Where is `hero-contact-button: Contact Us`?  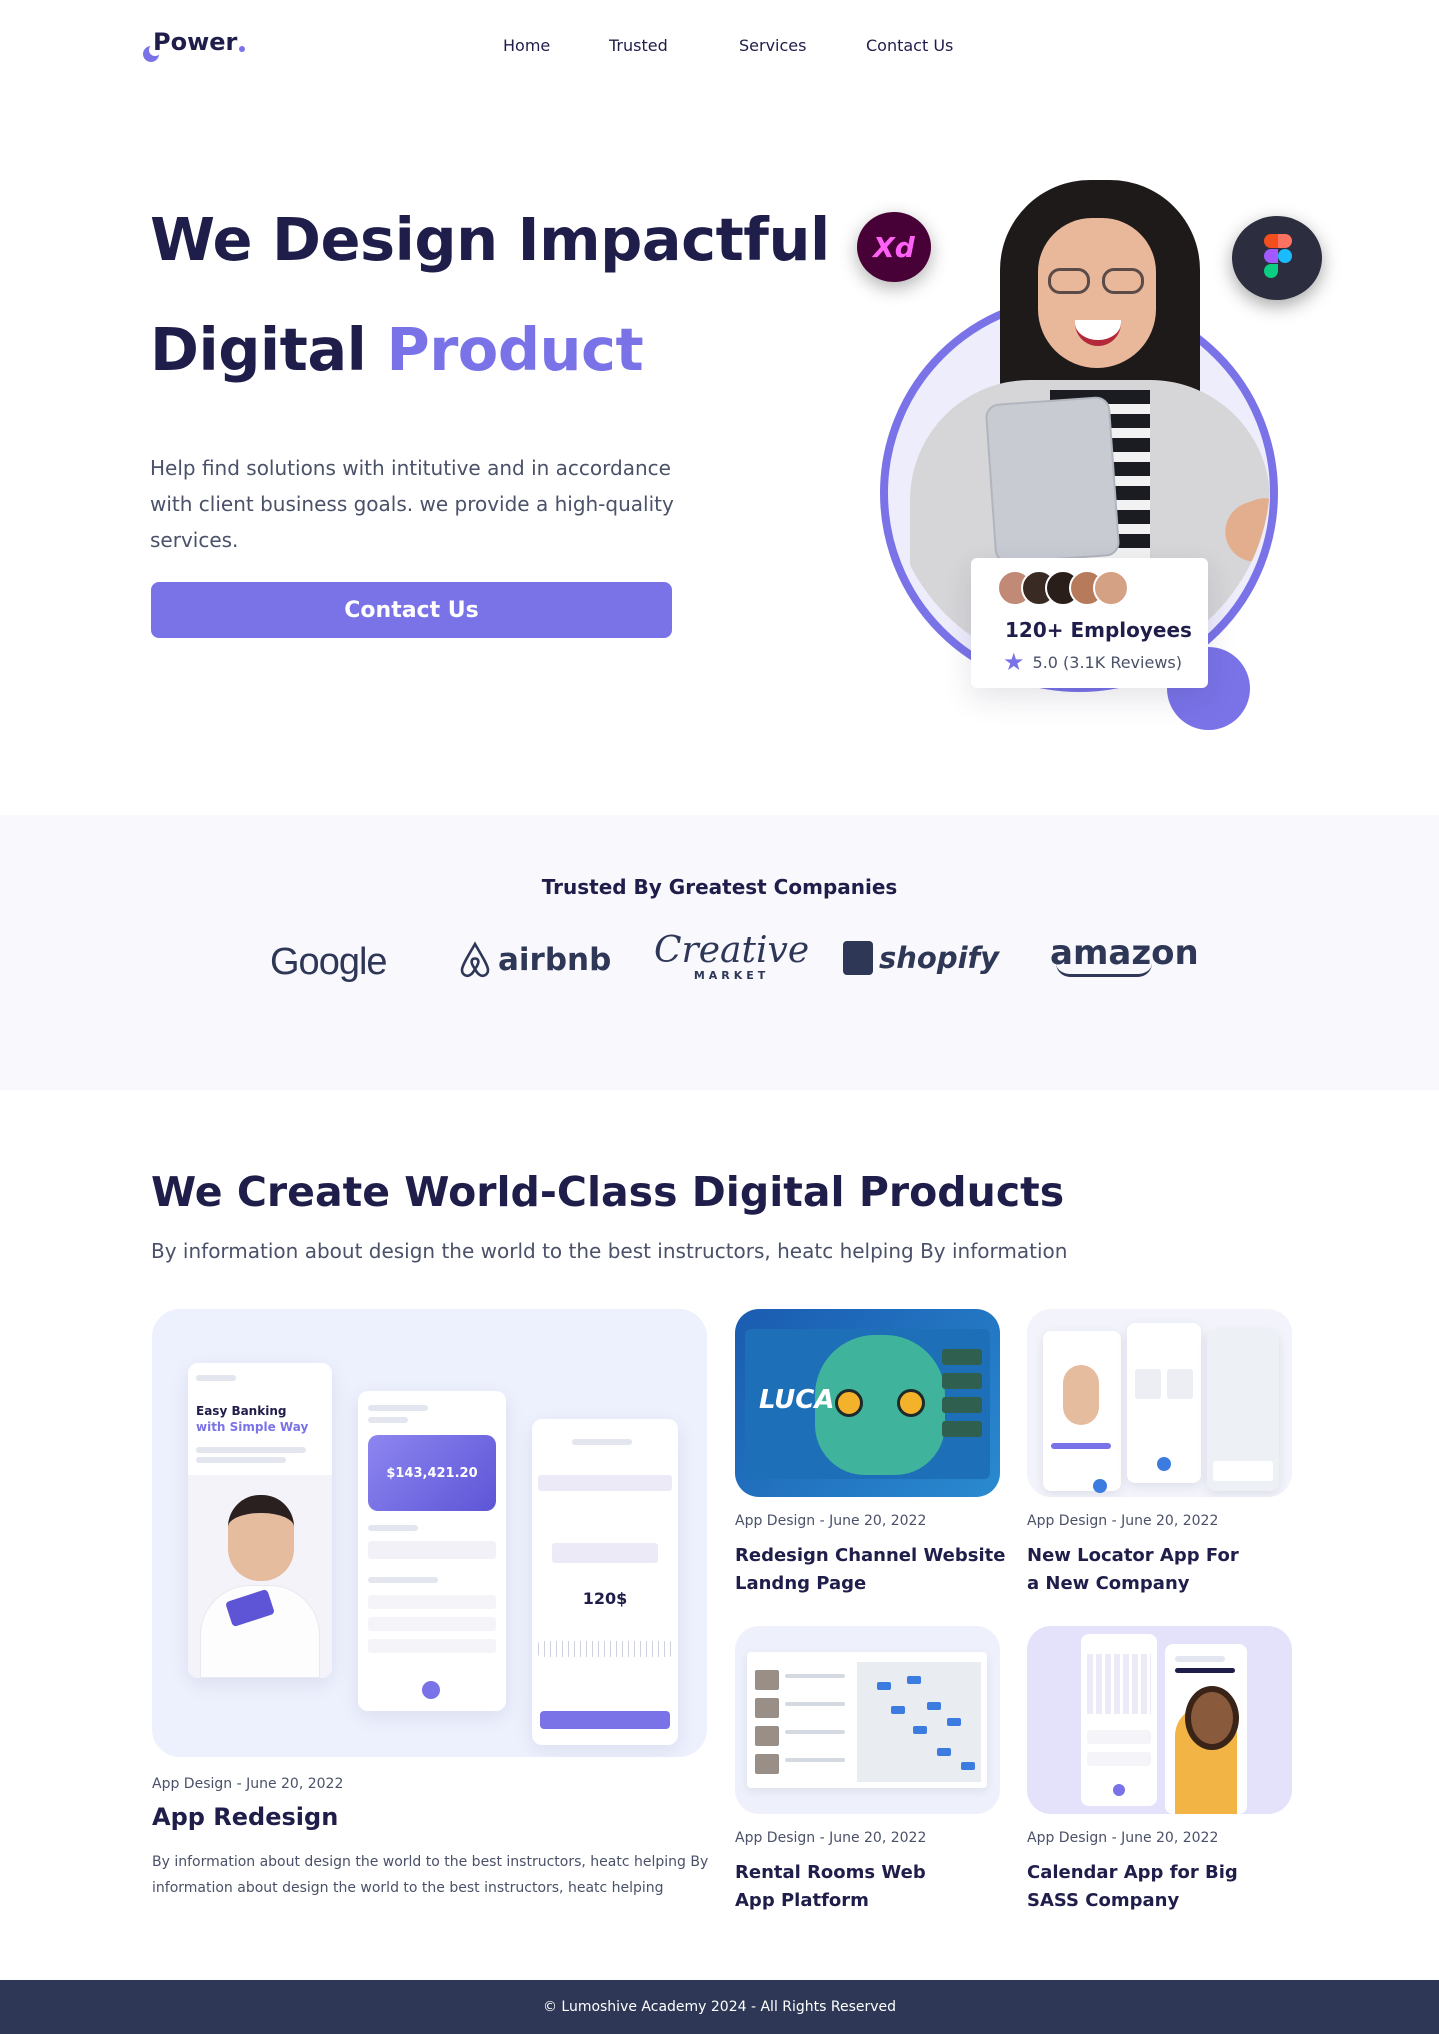
hero-contact-button: Contact Us is located at coordinates (411, 610).